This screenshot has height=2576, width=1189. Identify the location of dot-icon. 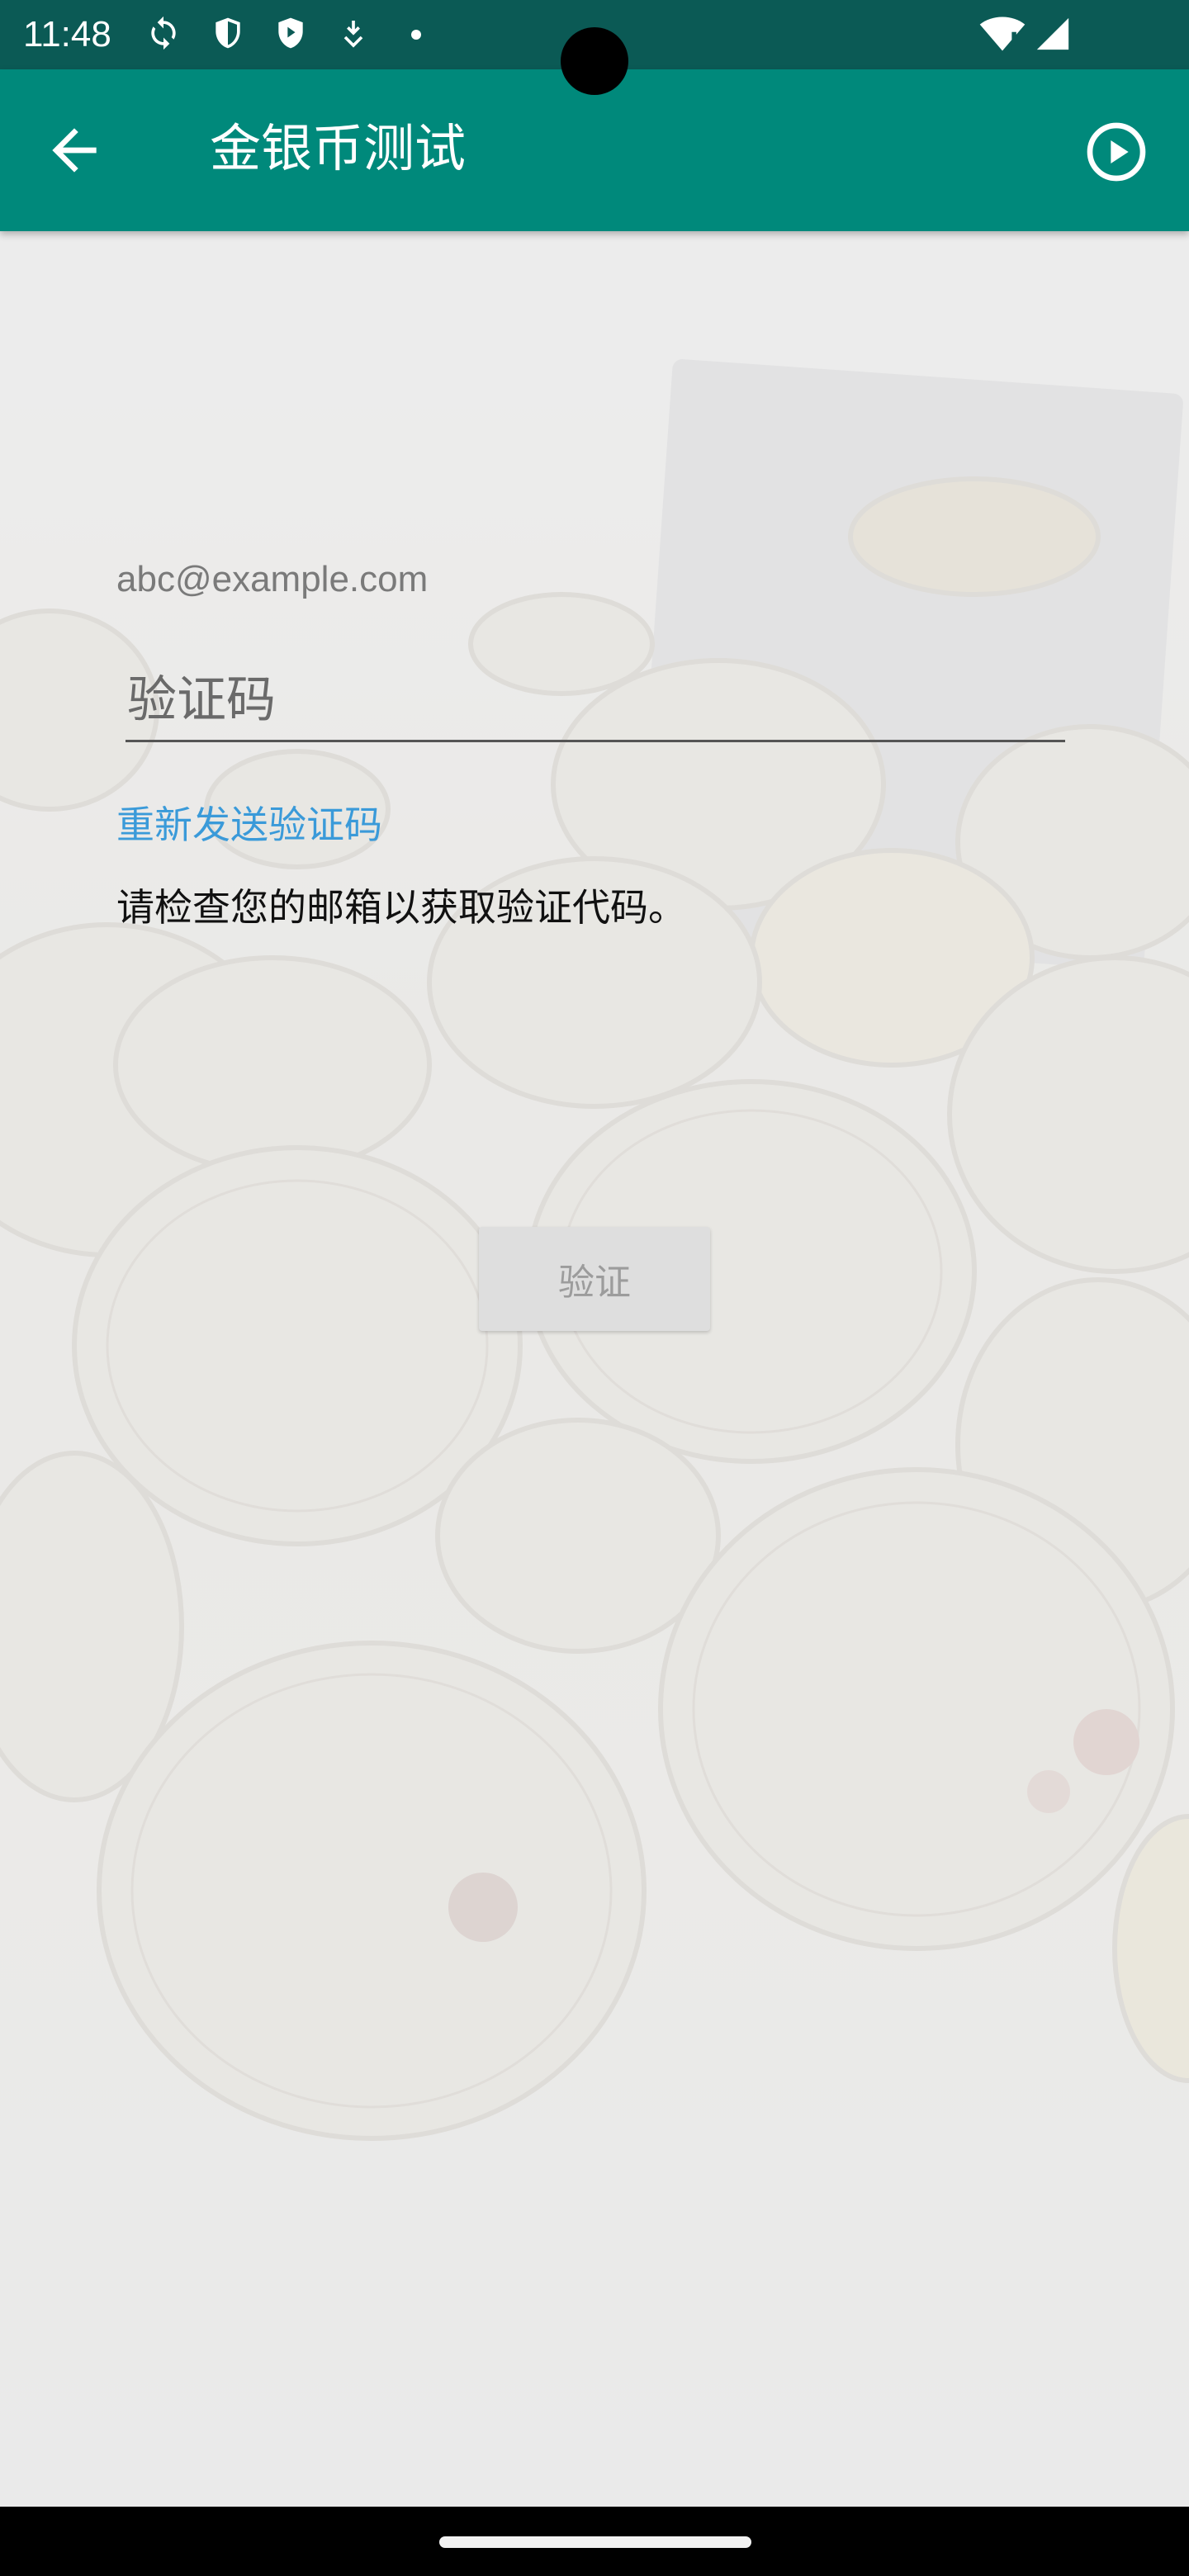
(416, 35).